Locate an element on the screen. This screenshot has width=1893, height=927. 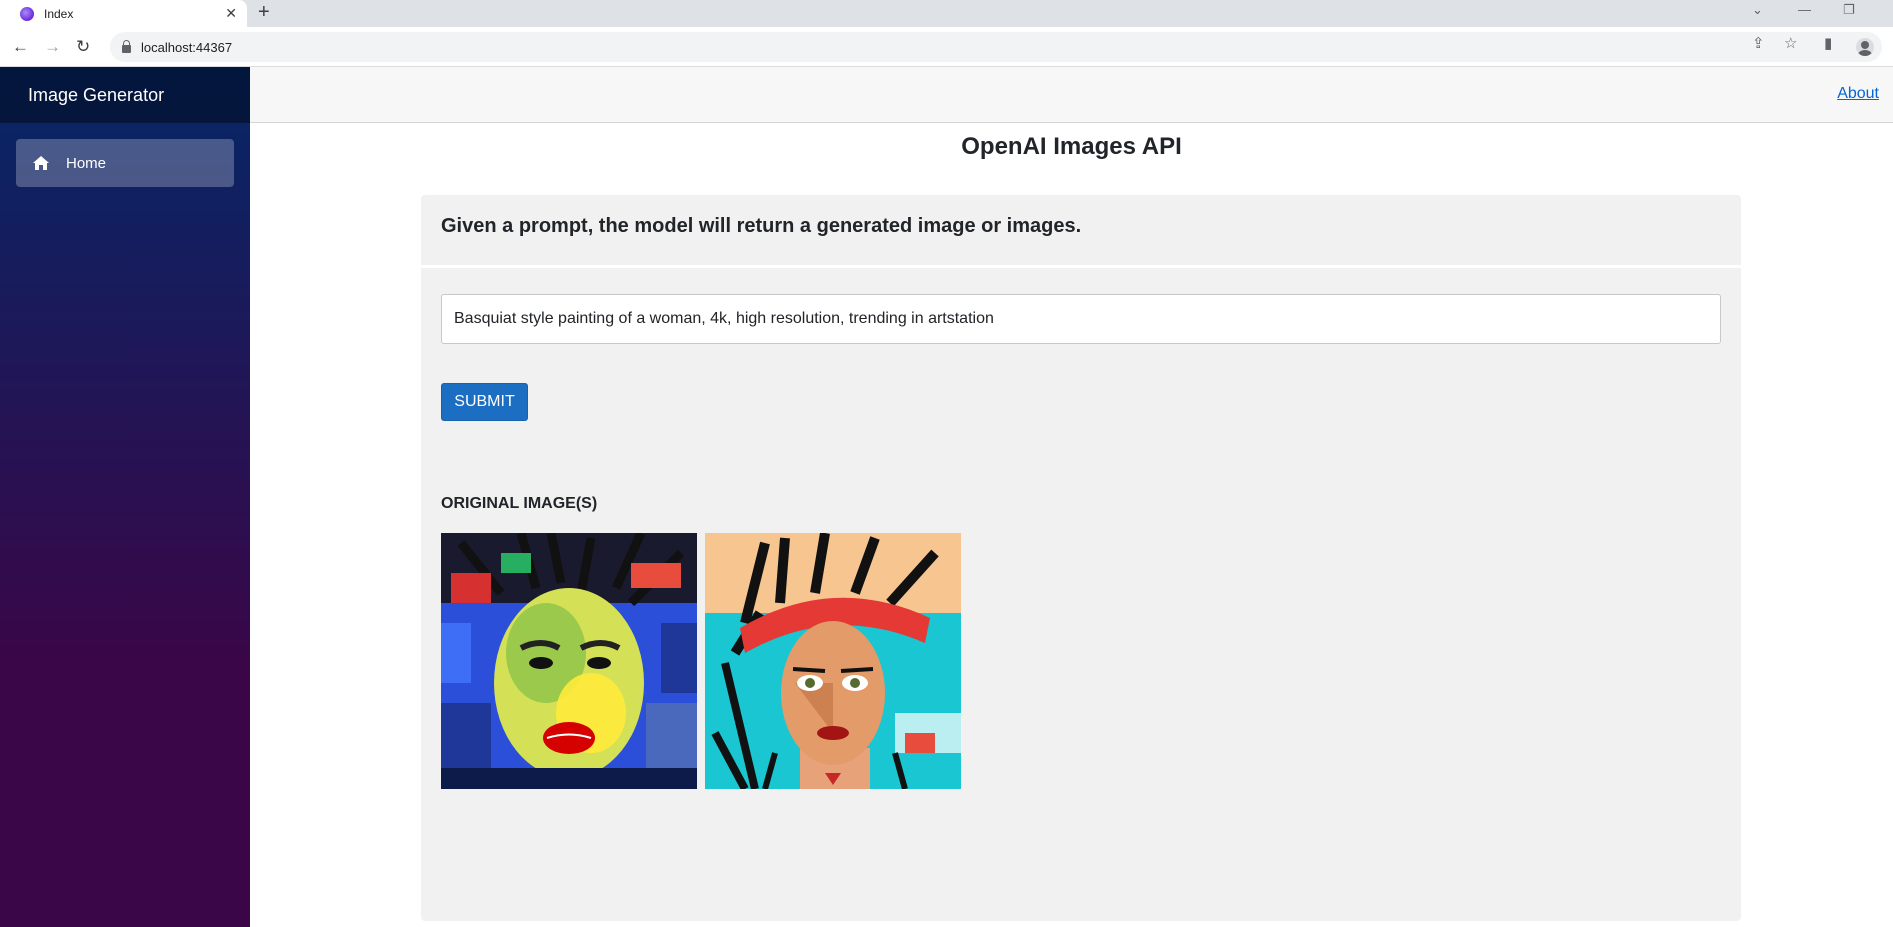
sidebar-item-label: Home is located at coordinates (86, 163).